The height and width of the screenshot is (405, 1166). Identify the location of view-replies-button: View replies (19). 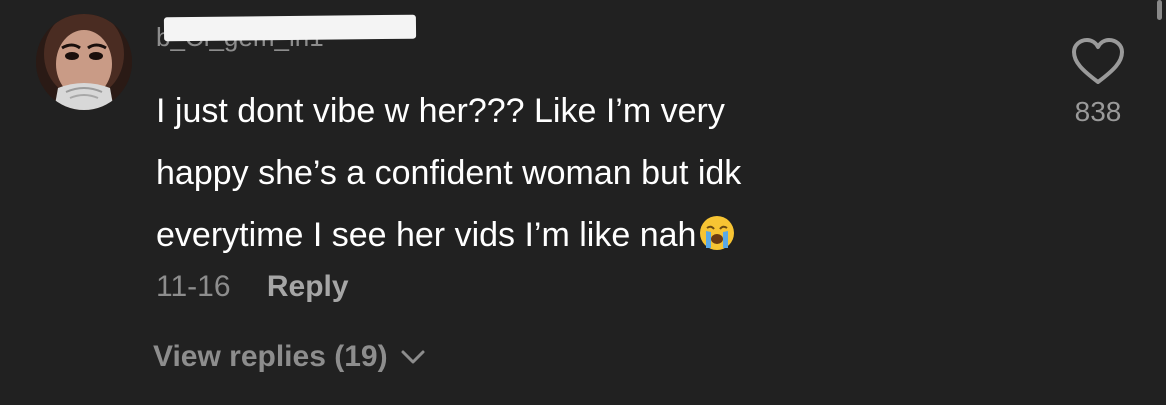
(289, 357).